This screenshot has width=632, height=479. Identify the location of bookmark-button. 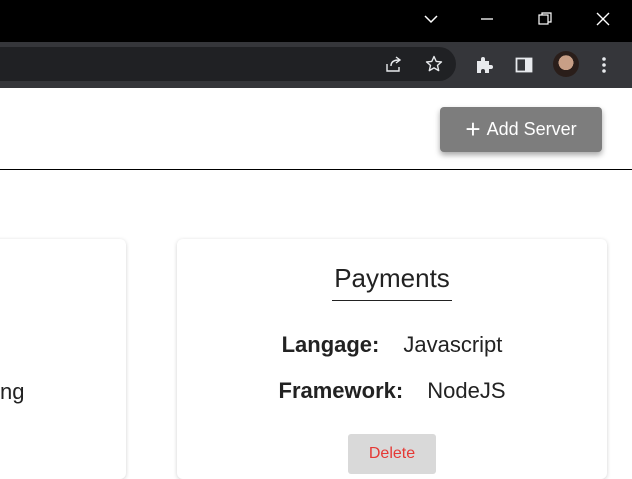
(434, 64).